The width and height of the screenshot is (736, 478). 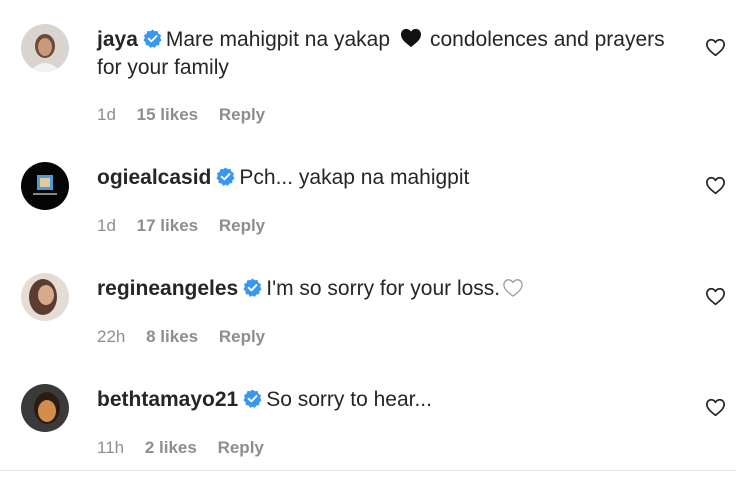 What do you see at coordinates (167, 225) in the screenshot?
I see `comment-likes: 17 likes` at bounding box center [167, 225].